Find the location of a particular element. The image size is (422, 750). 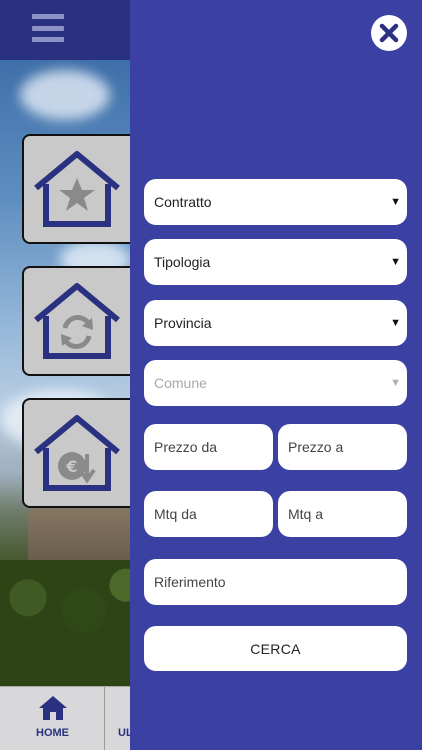

home-icon is located at coordinates (53, 708).